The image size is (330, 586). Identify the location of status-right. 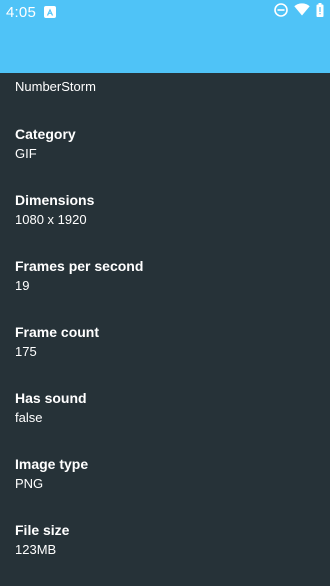
(299, 12).